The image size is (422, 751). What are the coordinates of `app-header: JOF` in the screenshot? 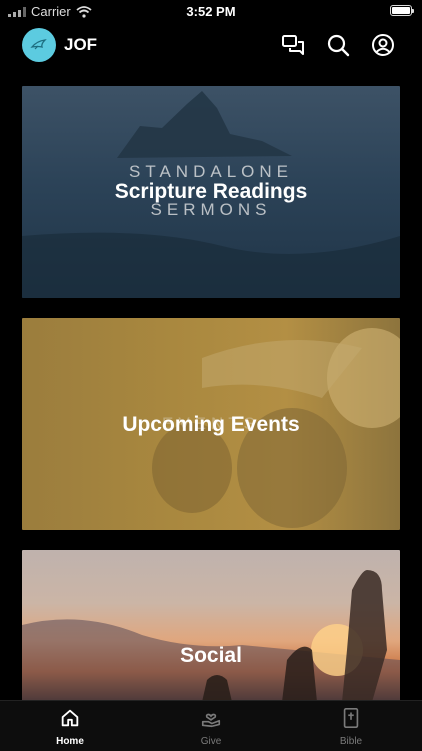 It's located at (211, 44).